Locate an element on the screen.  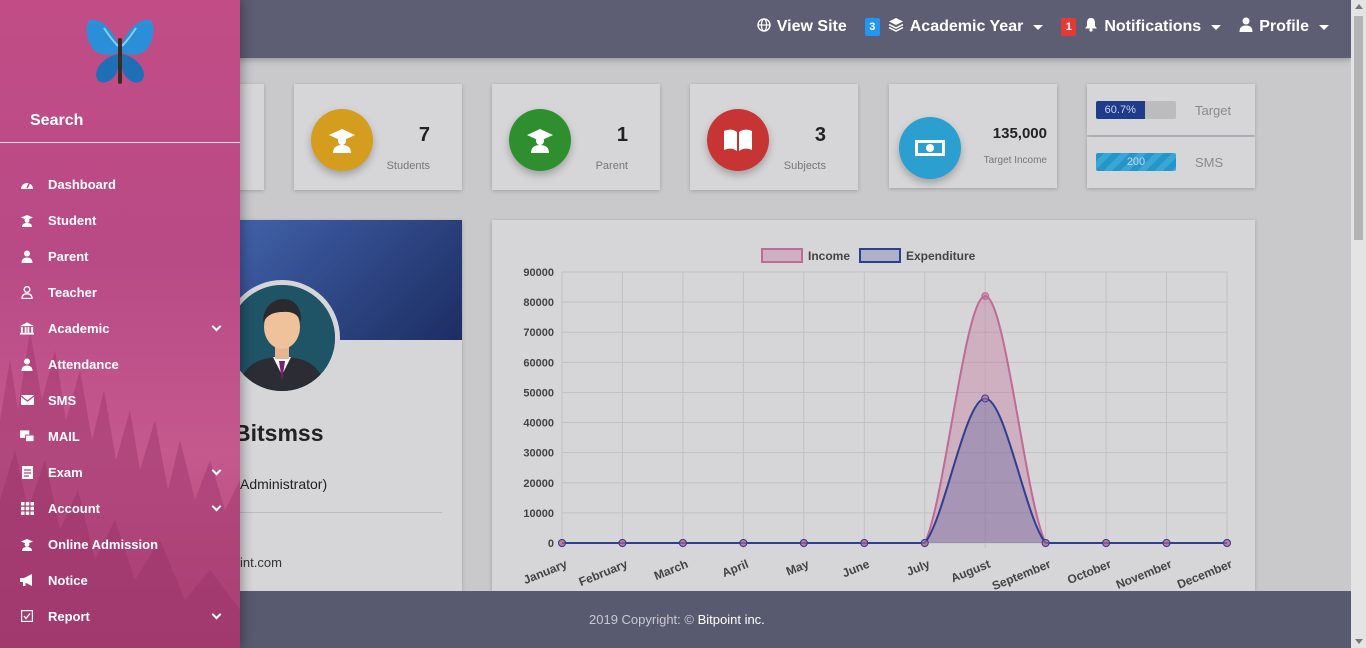
sidebar-search: Search is located at coordinates (56, 121).